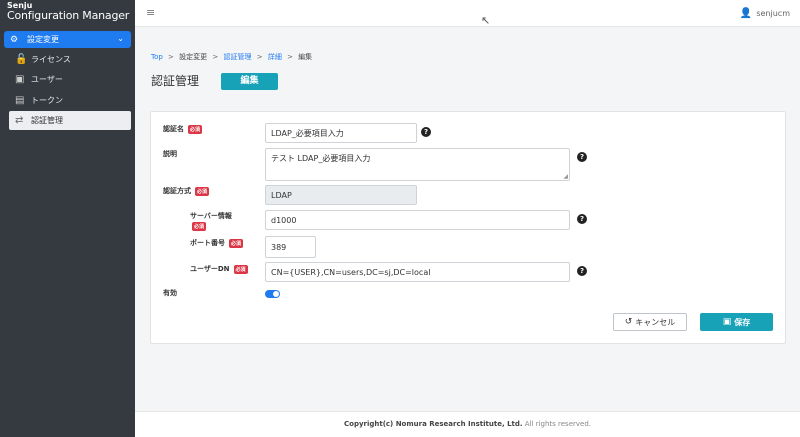  I want to click on description-label: 説明, so click(170, 154).